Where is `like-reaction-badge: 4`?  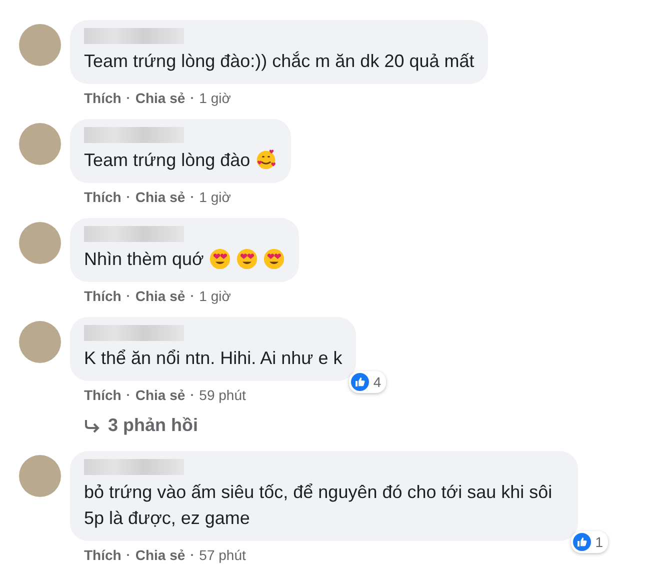
like-reaction-badge: 4 is located at coordinates (367, 382).